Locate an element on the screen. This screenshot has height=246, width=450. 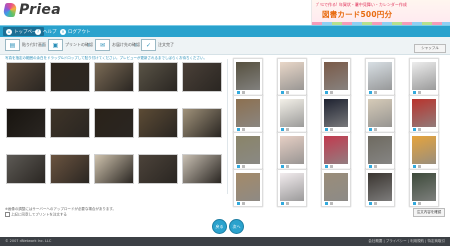
toolbar-help: ? ヘルプ is located at coordinates (46, 31).